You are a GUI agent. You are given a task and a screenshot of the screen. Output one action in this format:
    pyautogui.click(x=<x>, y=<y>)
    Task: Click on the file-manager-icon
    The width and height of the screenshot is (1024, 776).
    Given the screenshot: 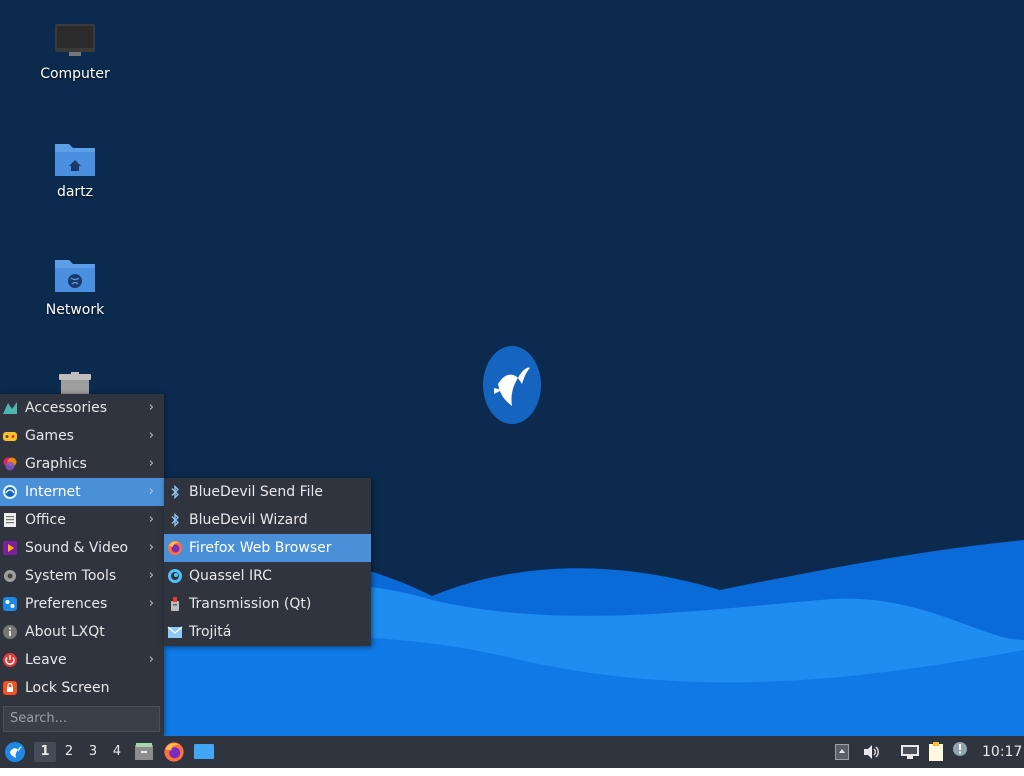 What is the action you would take?
    pyautogui.click(x=144, y=751)
    